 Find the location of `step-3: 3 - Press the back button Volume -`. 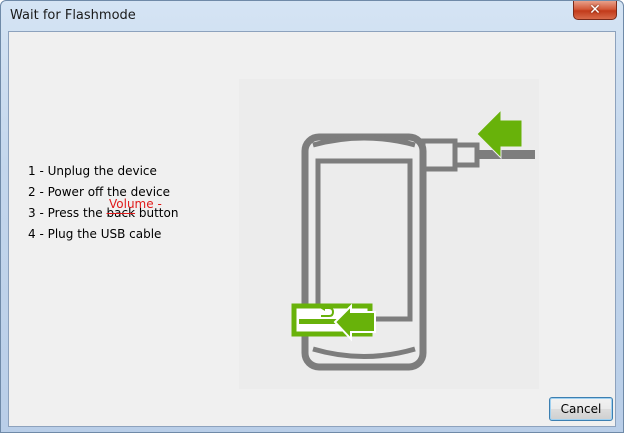

step-3: 3 - Press the back button Volume - is located at coordinates (103, 211).